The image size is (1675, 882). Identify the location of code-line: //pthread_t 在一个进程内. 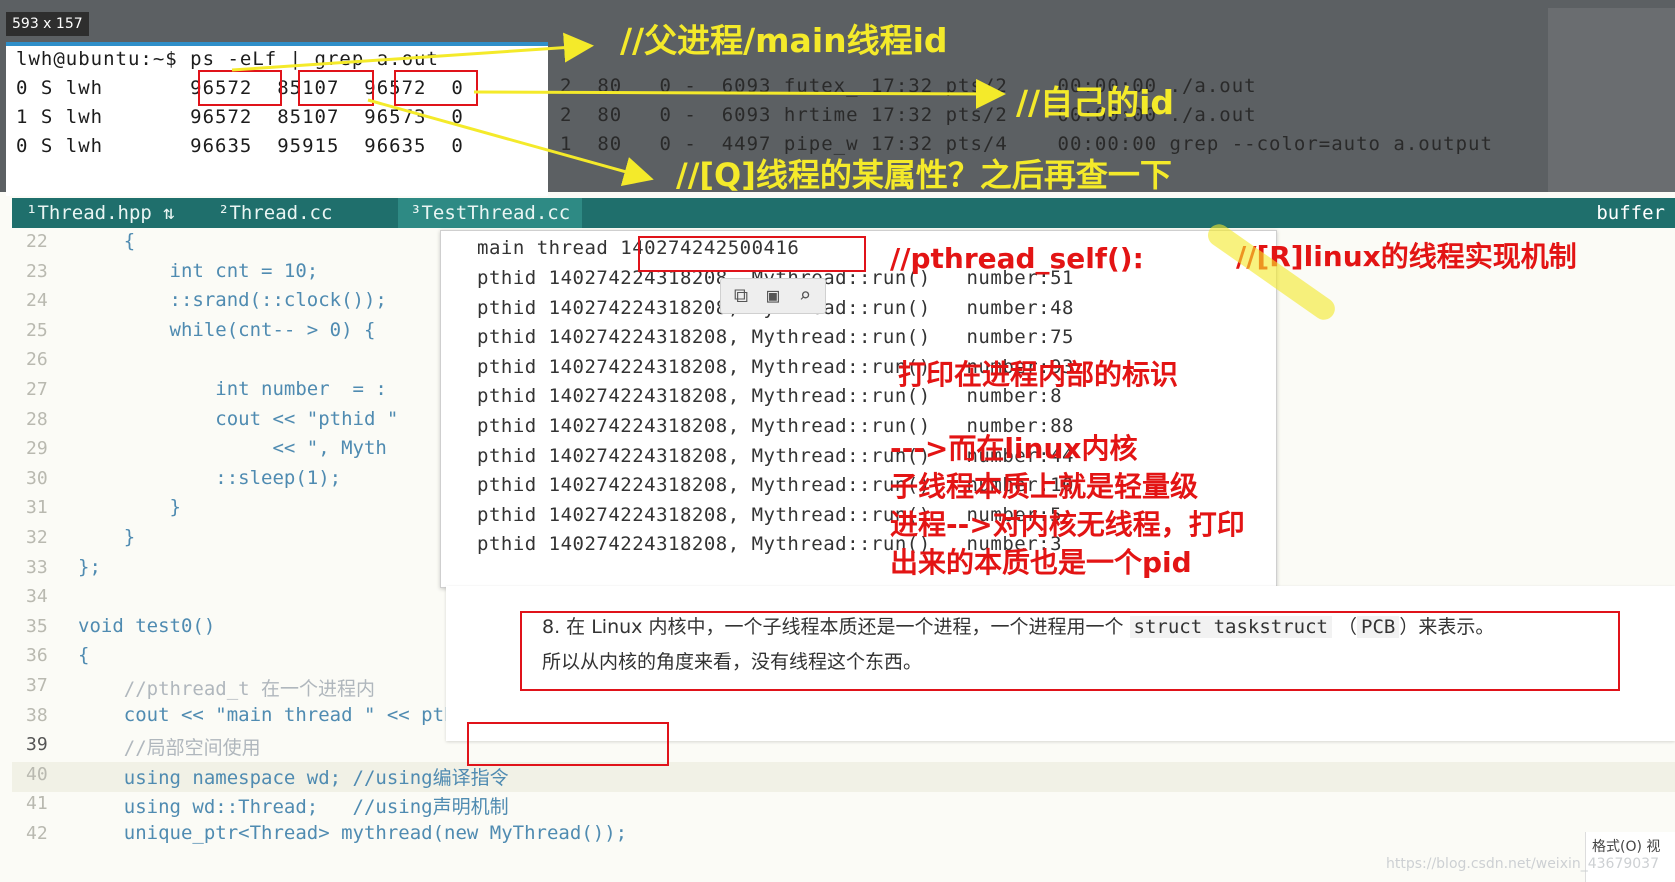
(226, 687).